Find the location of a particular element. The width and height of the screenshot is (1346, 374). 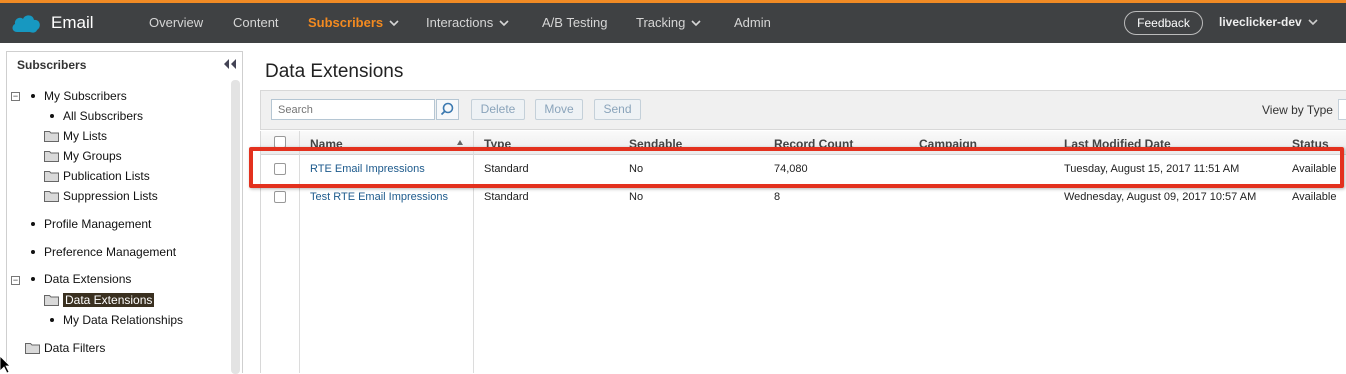

select-all-checkbox is located at coordinates (280, 142).